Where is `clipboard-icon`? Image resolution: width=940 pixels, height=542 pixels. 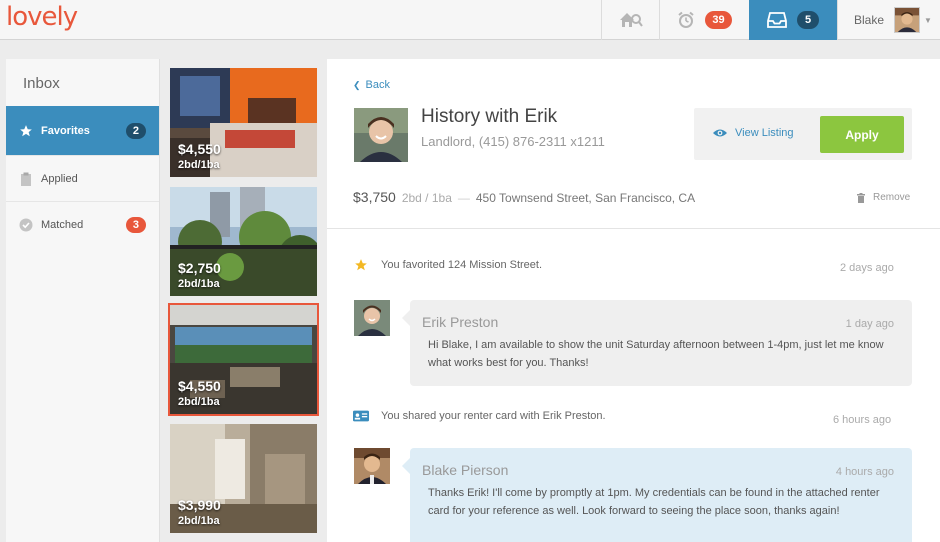 clipboard-icon is located at coordinates (26, 179).